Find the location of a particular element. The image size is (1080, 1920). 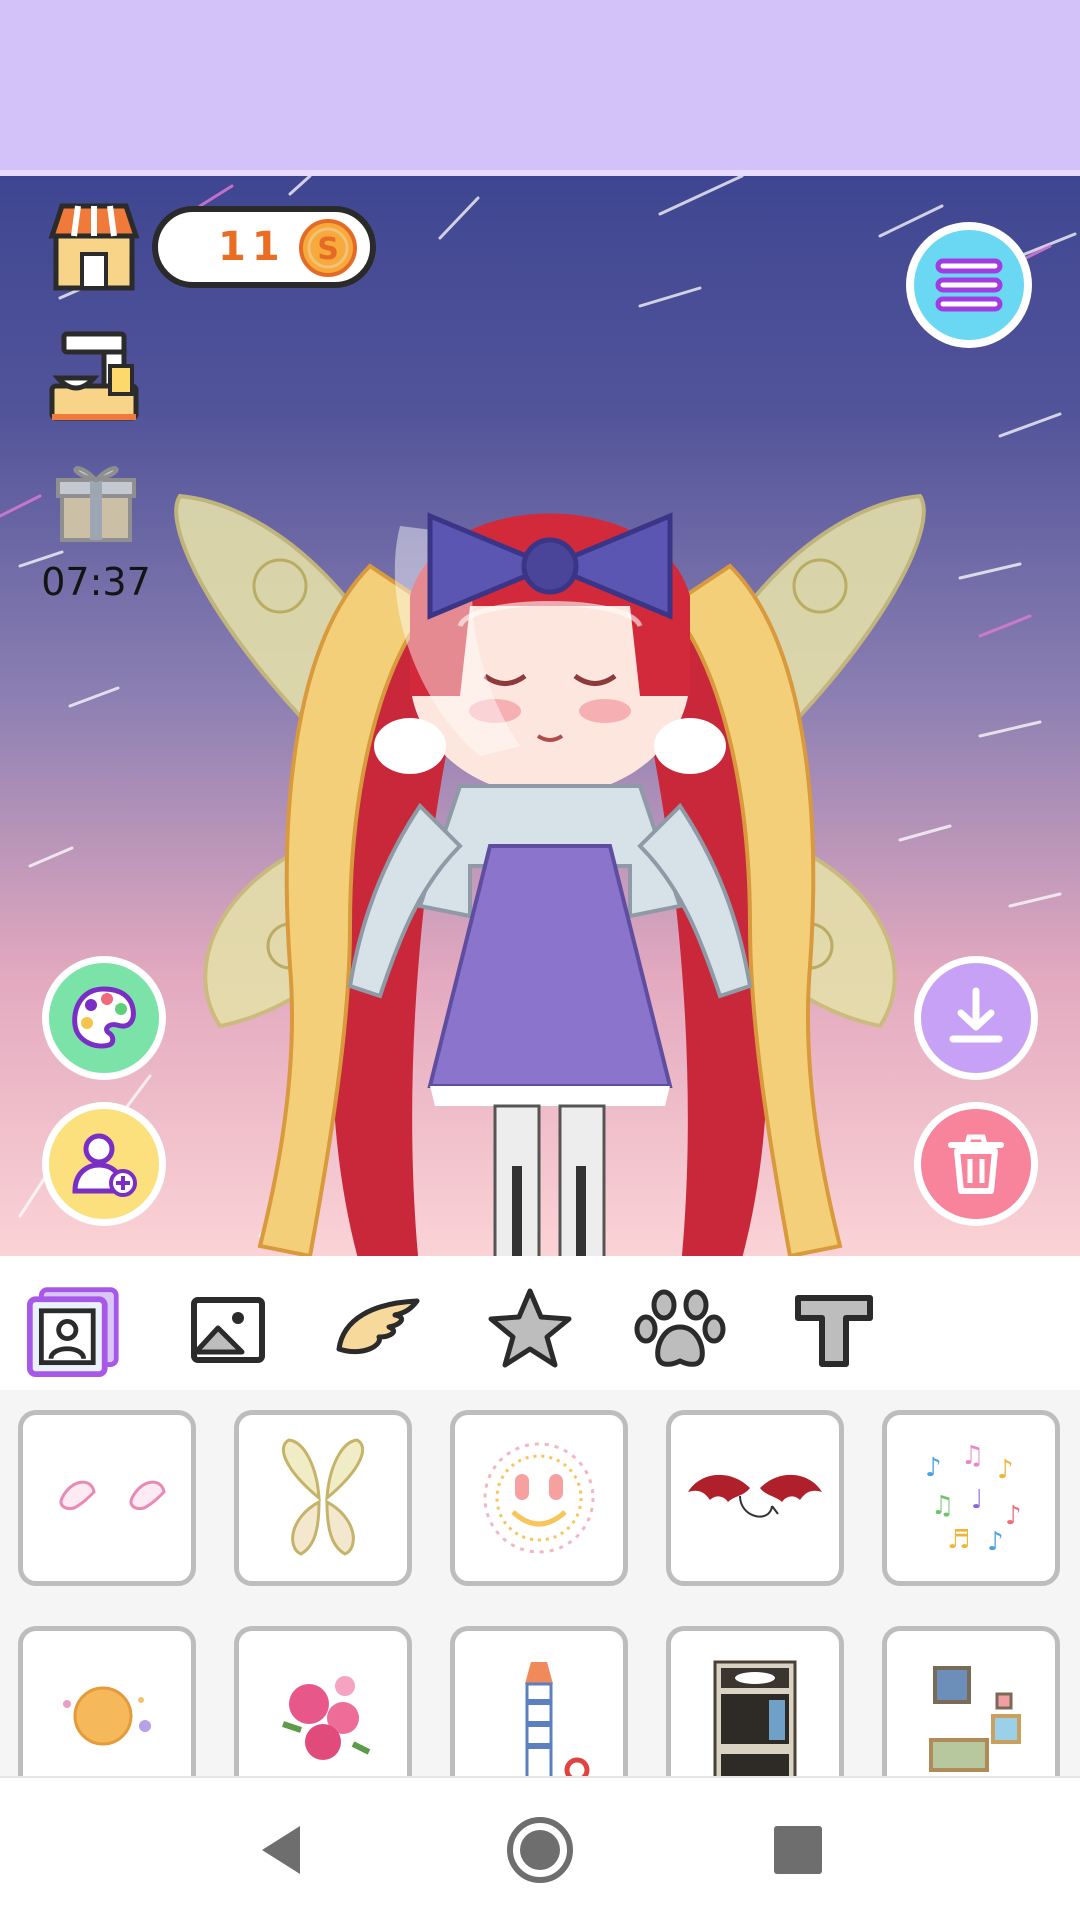

nav-back-button is located at coordinates (282, 1850).